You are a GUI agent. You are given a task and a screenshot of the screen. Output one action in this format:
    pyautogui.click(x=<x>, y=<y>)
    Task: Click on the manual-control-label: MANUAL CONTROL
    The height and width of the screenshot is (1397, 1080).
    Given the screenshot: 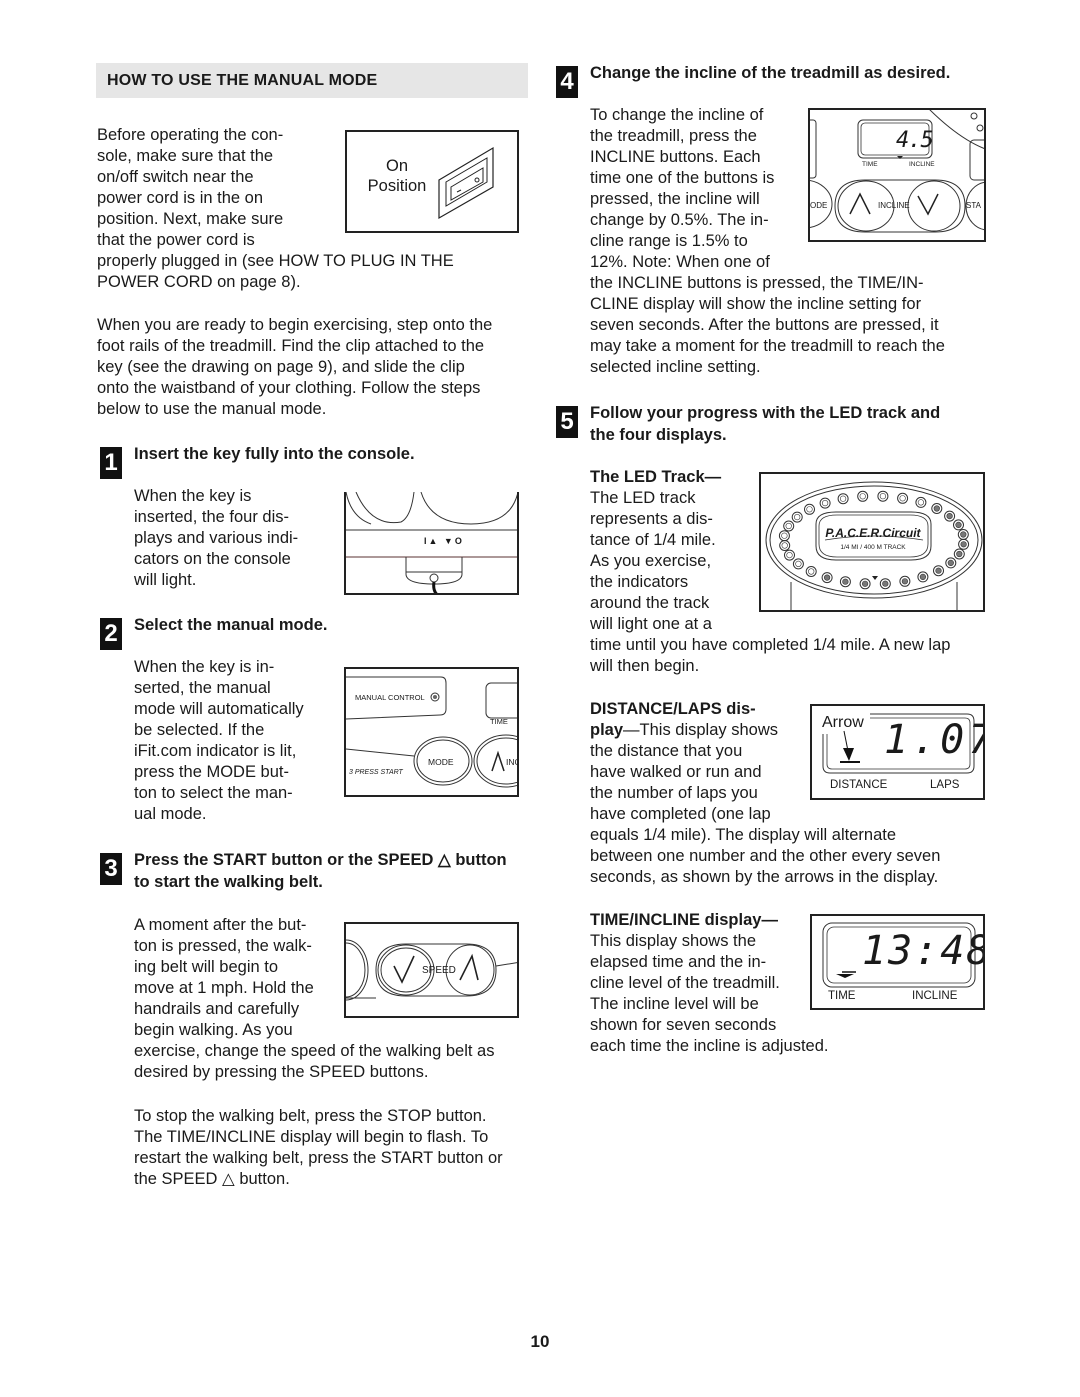 What is the action you would take?
    pyautogui.click(x=390, y=697)
    